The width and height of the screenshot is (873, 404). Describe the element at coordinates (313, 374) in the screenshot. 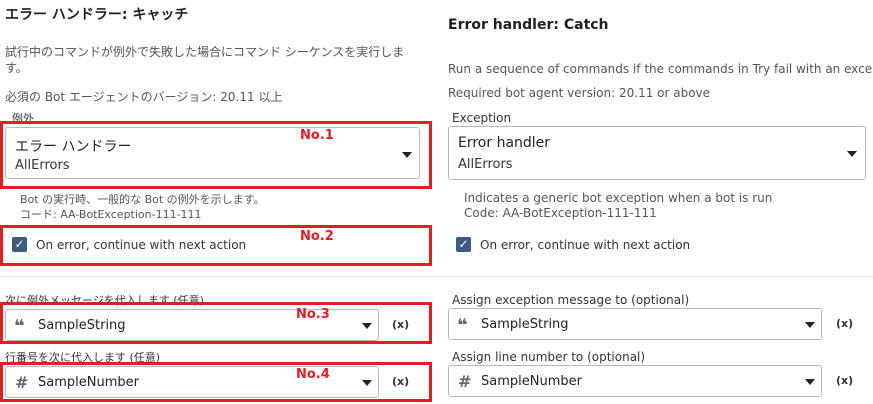

I see `annotation-label-4: No.4` at that location.